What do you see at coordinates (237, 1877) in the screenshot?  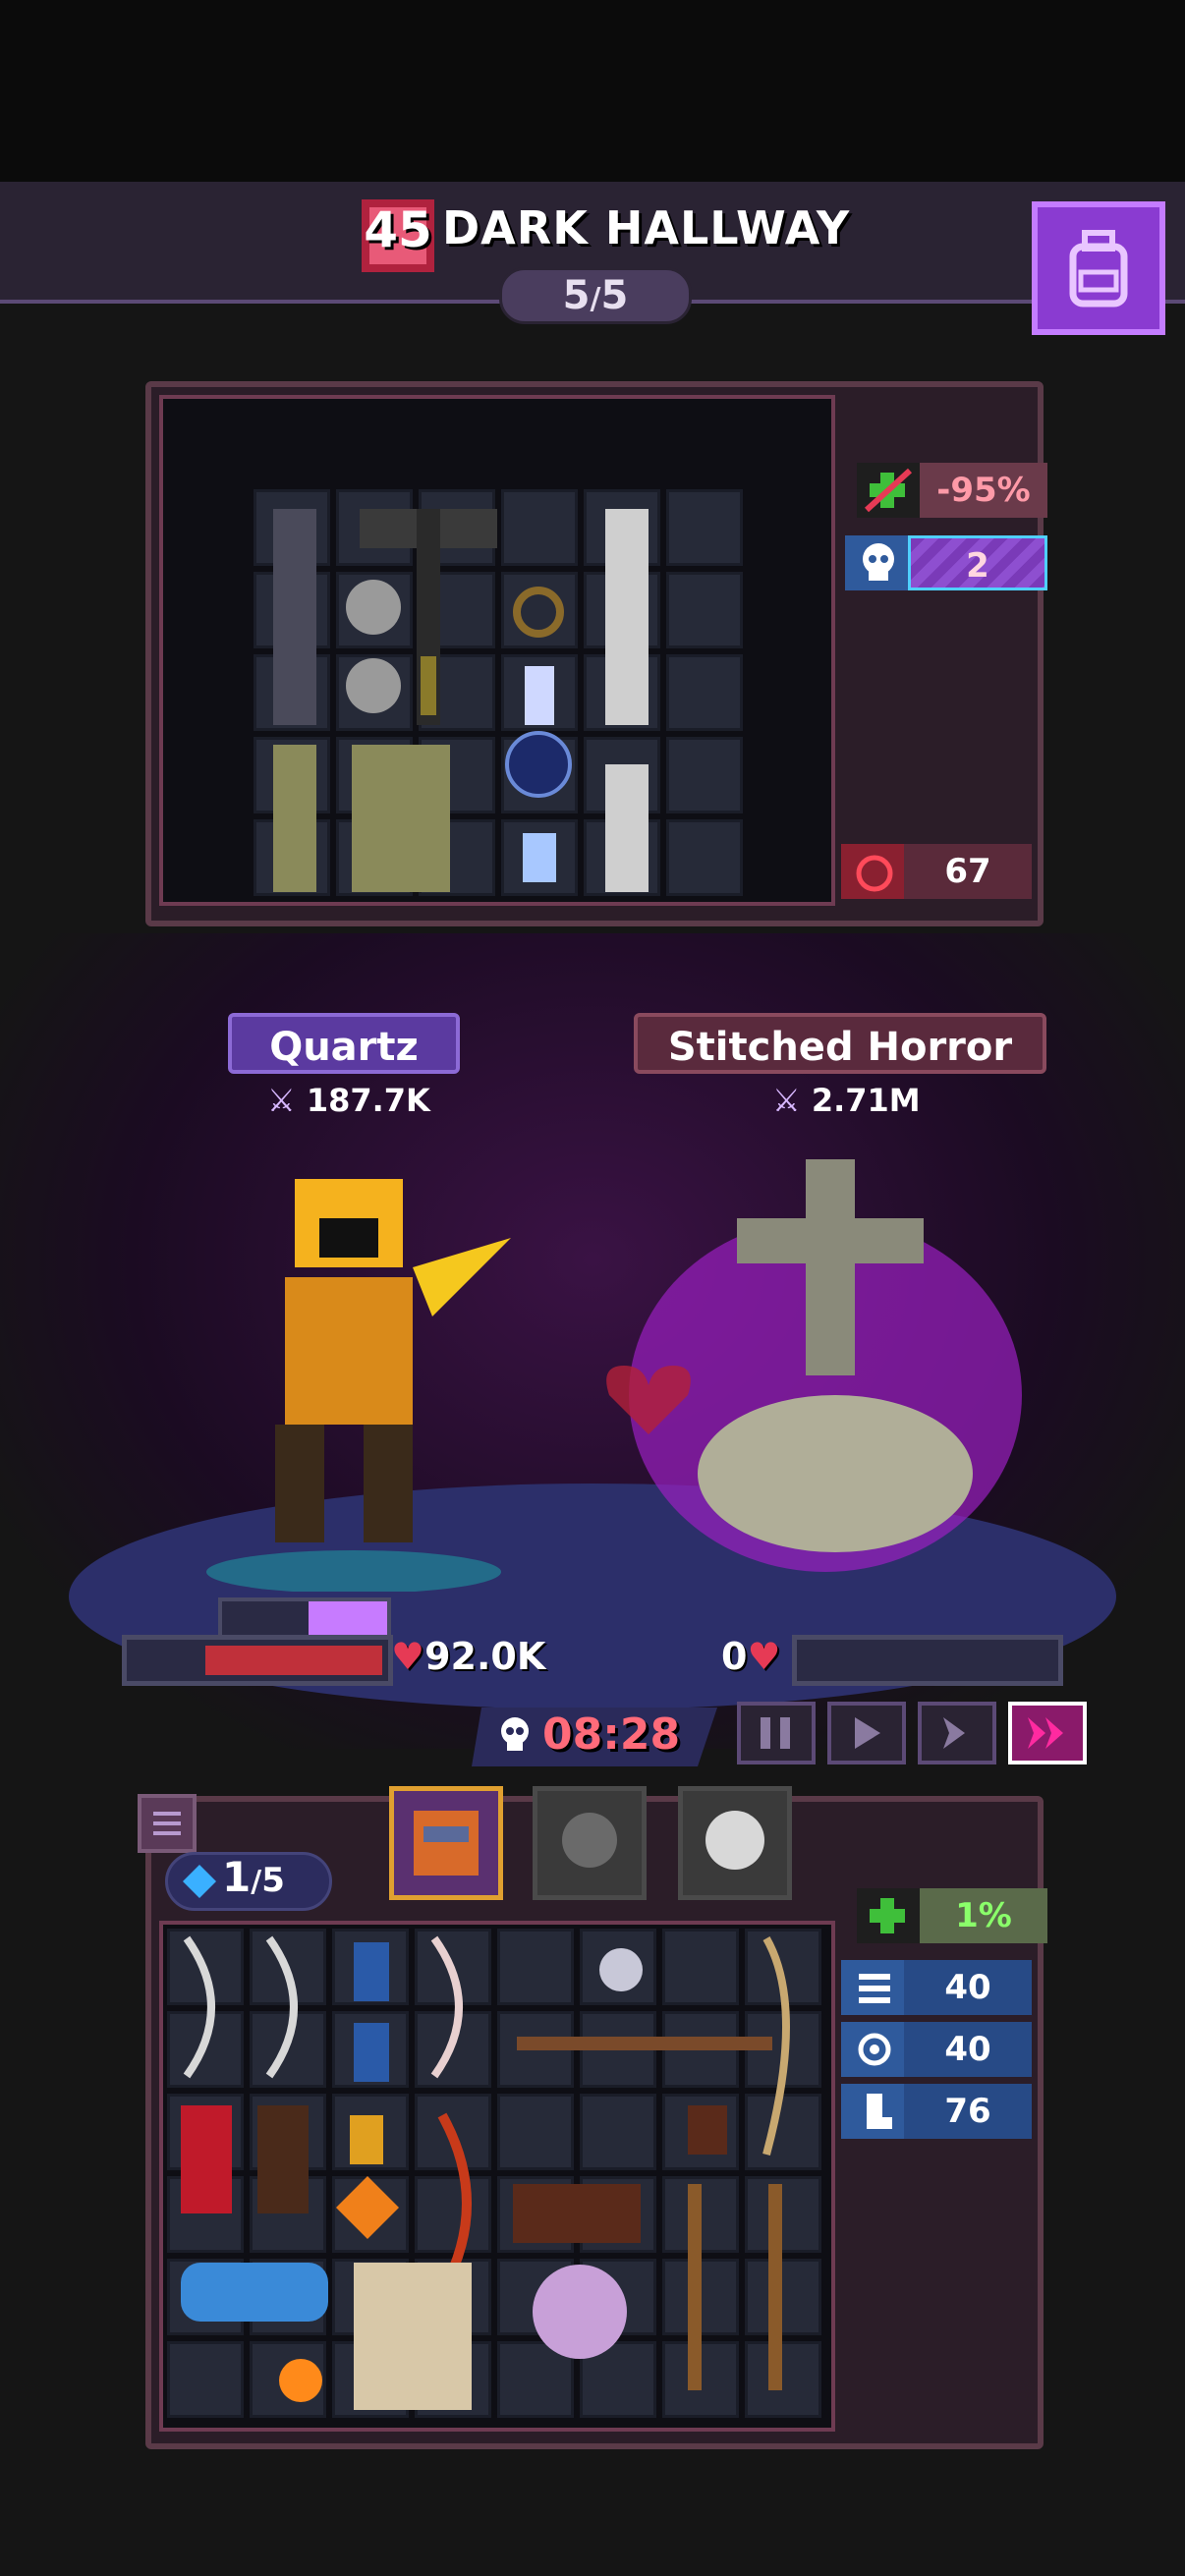 I see `gems-current: 1` at bounding box center [237, 1877].